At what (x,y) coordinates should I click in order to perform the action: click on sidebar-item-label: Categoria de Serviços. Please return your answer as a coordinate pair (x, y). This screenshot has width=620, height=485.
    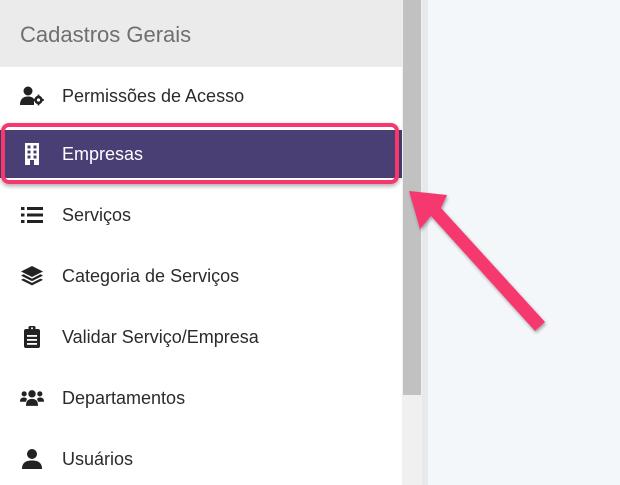
    Looking at the image, I should click on (151, 275).